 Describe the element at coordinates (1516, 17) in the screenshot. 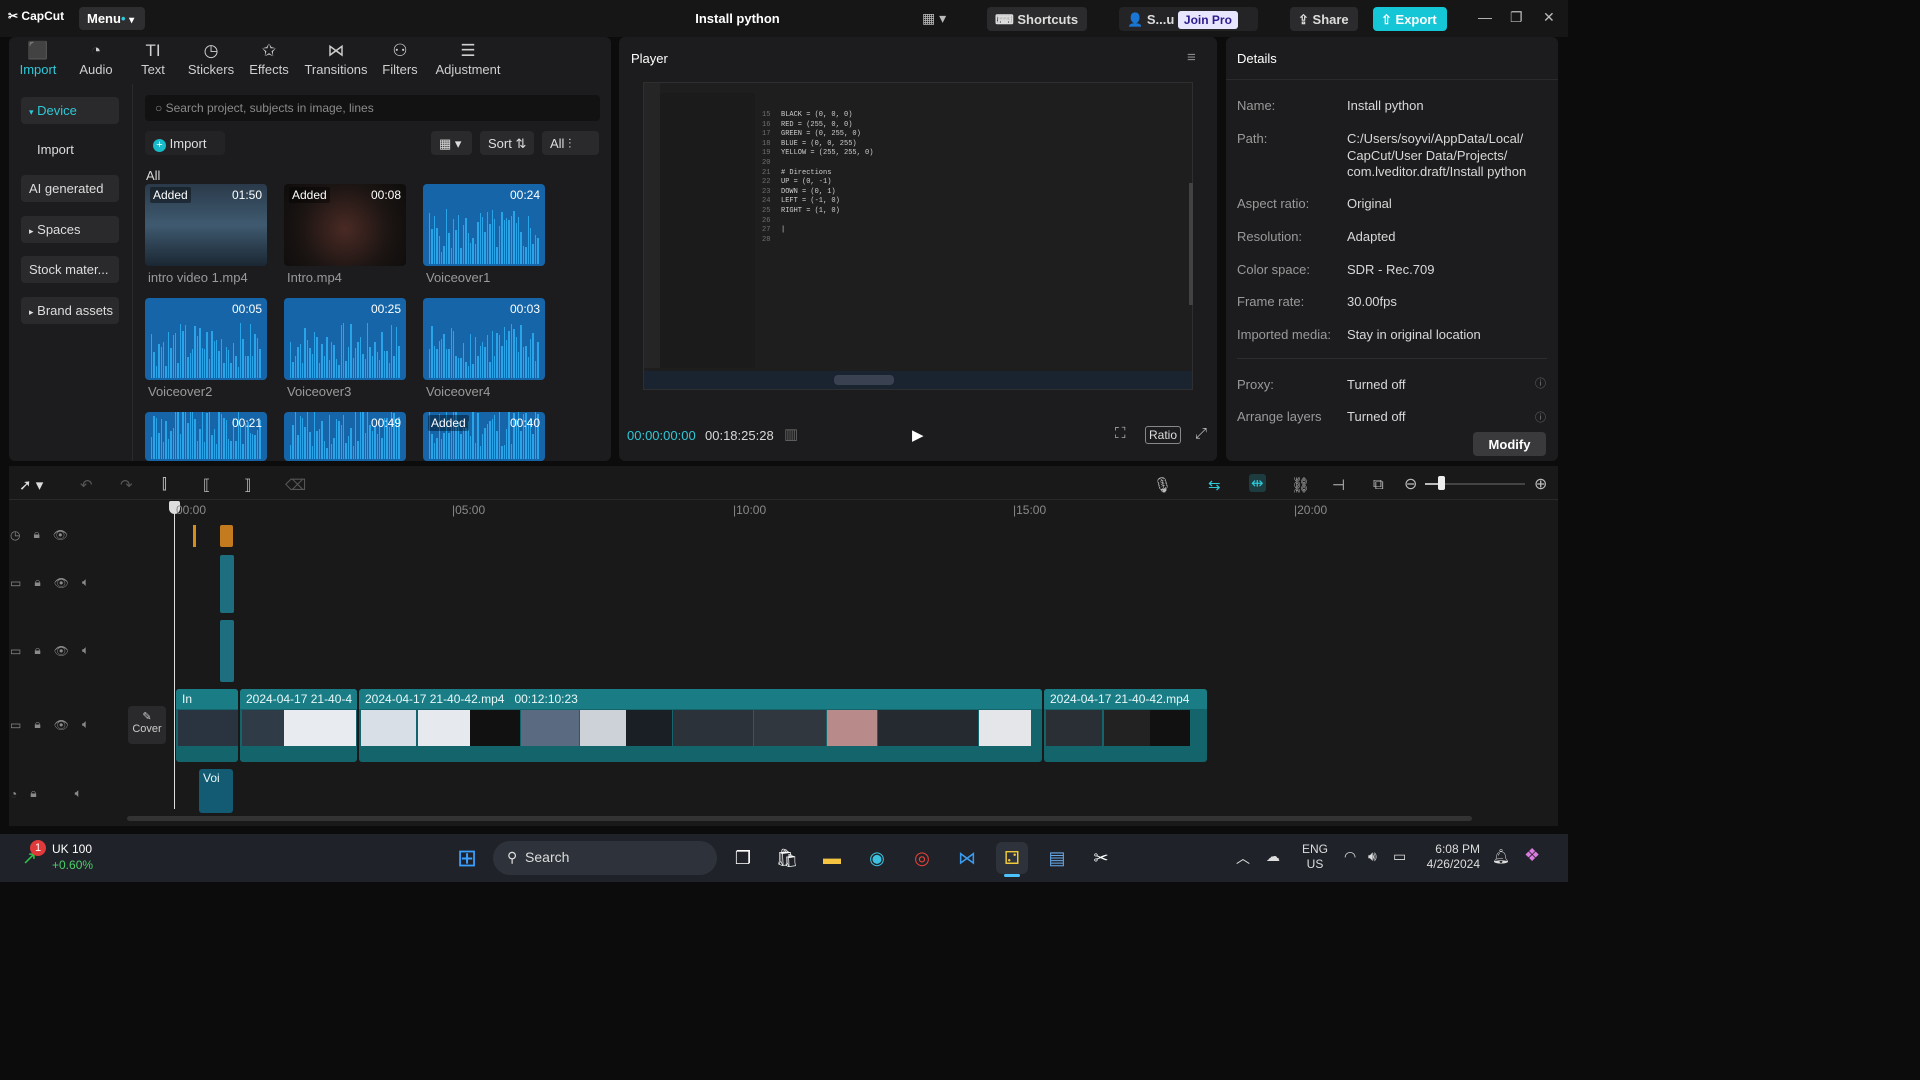

I see `maximize-icon: ❐` at that location.